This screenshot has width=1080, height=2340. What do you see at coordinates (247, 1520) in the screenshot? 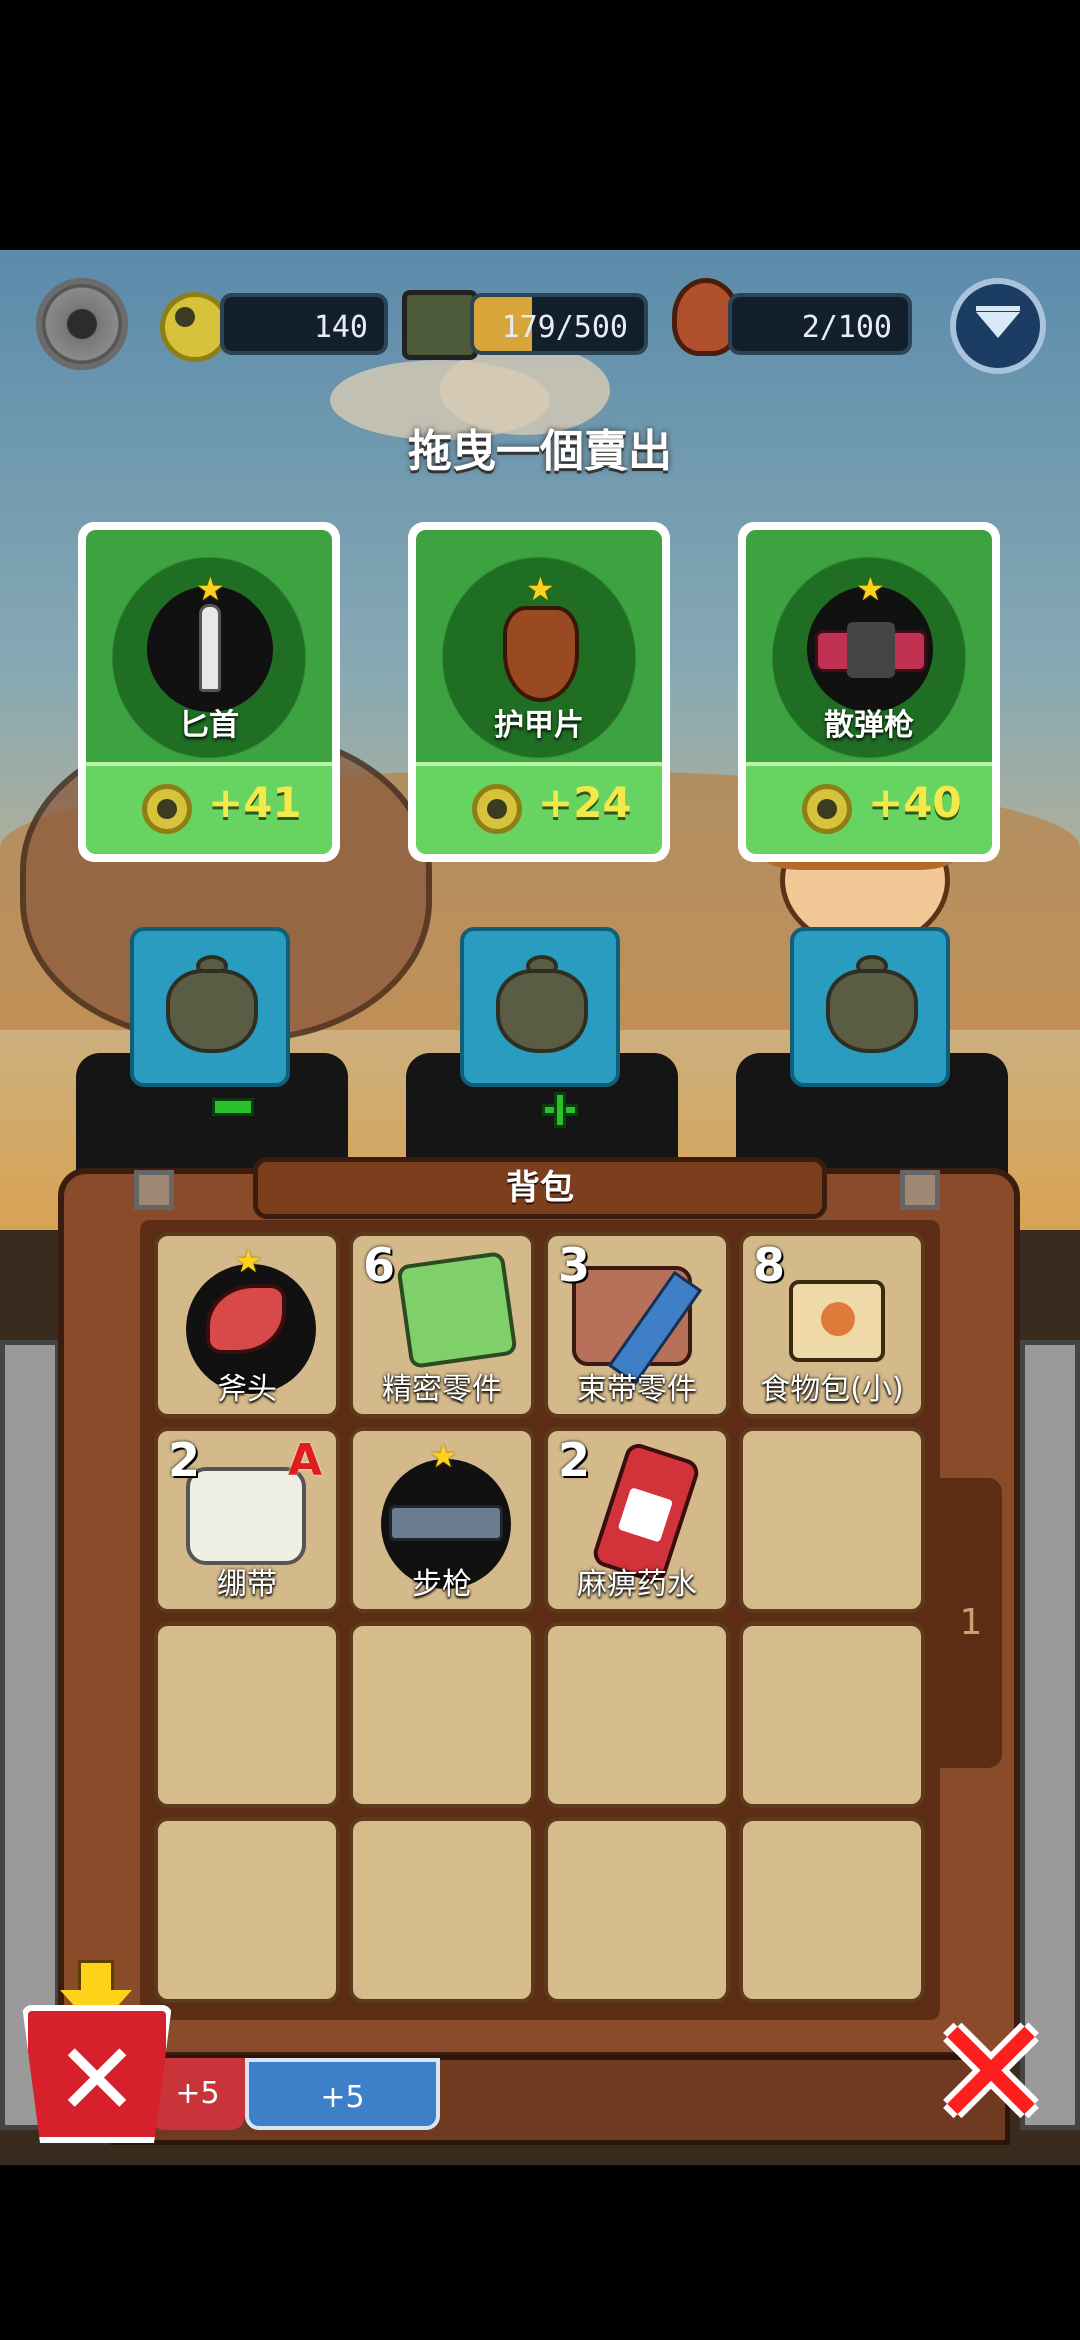
I see `inventory-slot-bandage: 2 A 绷带` at bounding box center [247, 1520].